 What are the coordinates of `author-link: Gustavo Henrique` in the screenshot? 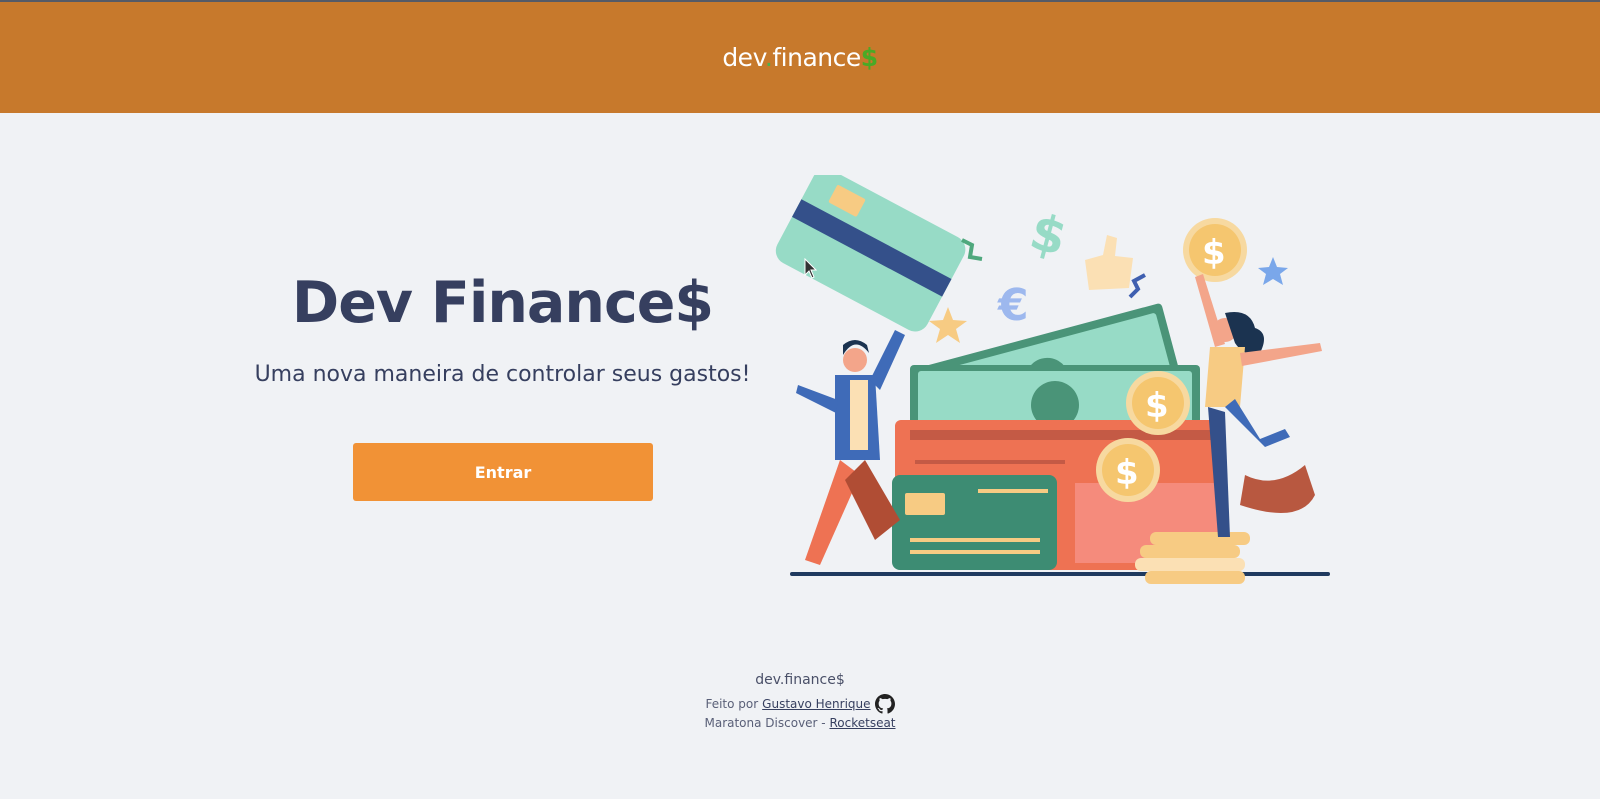 It's located at (816, 704).